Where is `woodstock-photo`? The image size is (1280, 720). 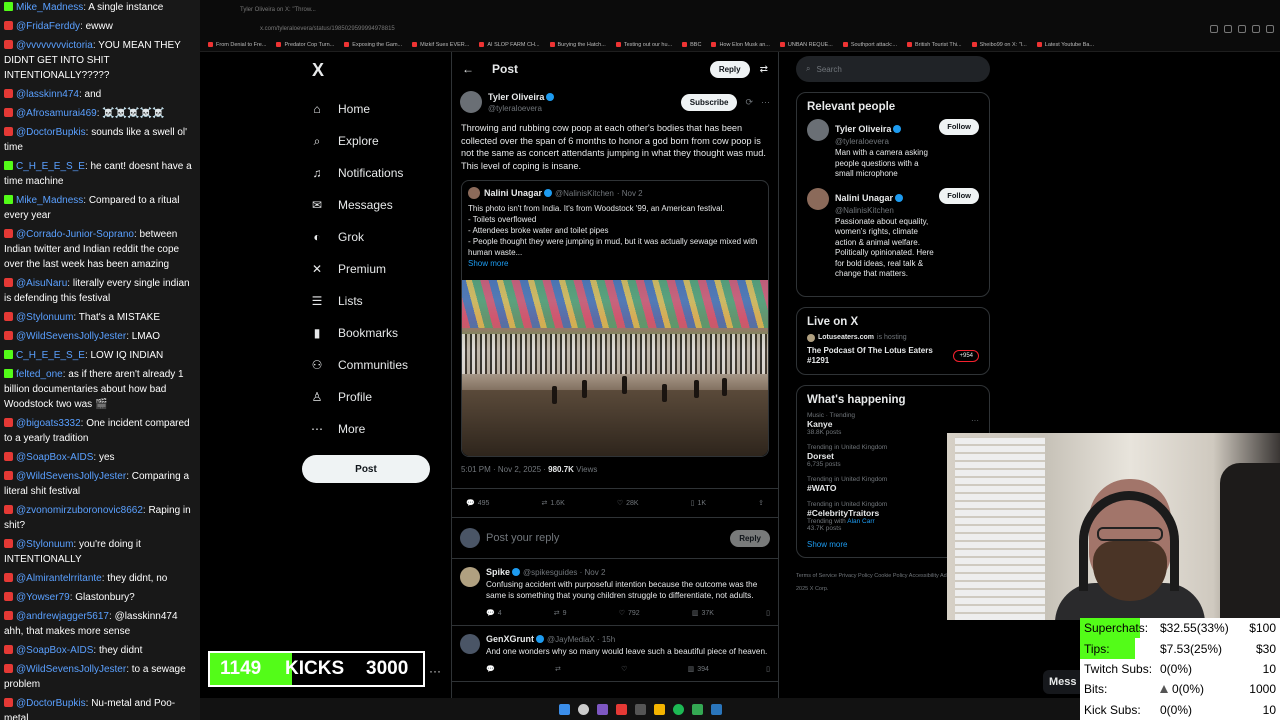 woodstock-photo is located at coordinates (615, 368).